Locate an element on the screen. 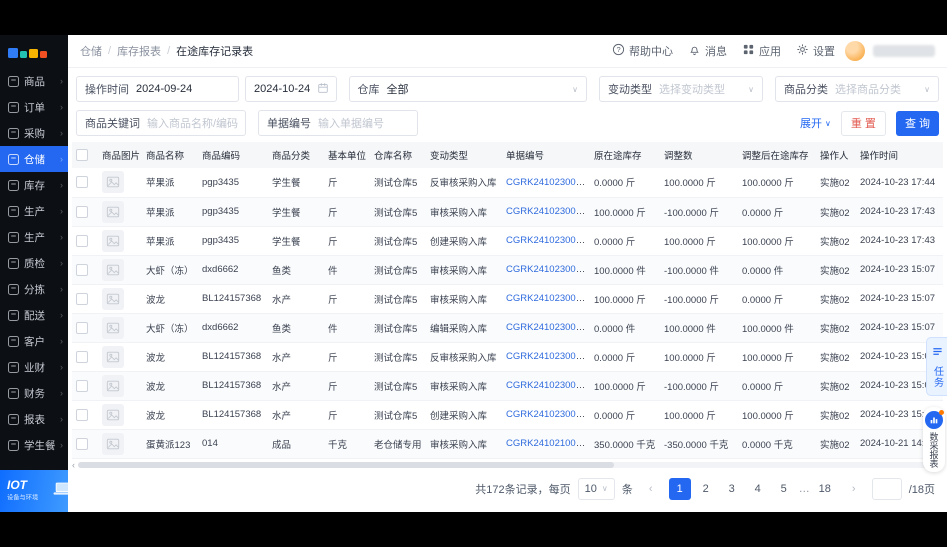  doc-no-input: 单据编号 输入单据编号 is located at coordinates (338, 123).